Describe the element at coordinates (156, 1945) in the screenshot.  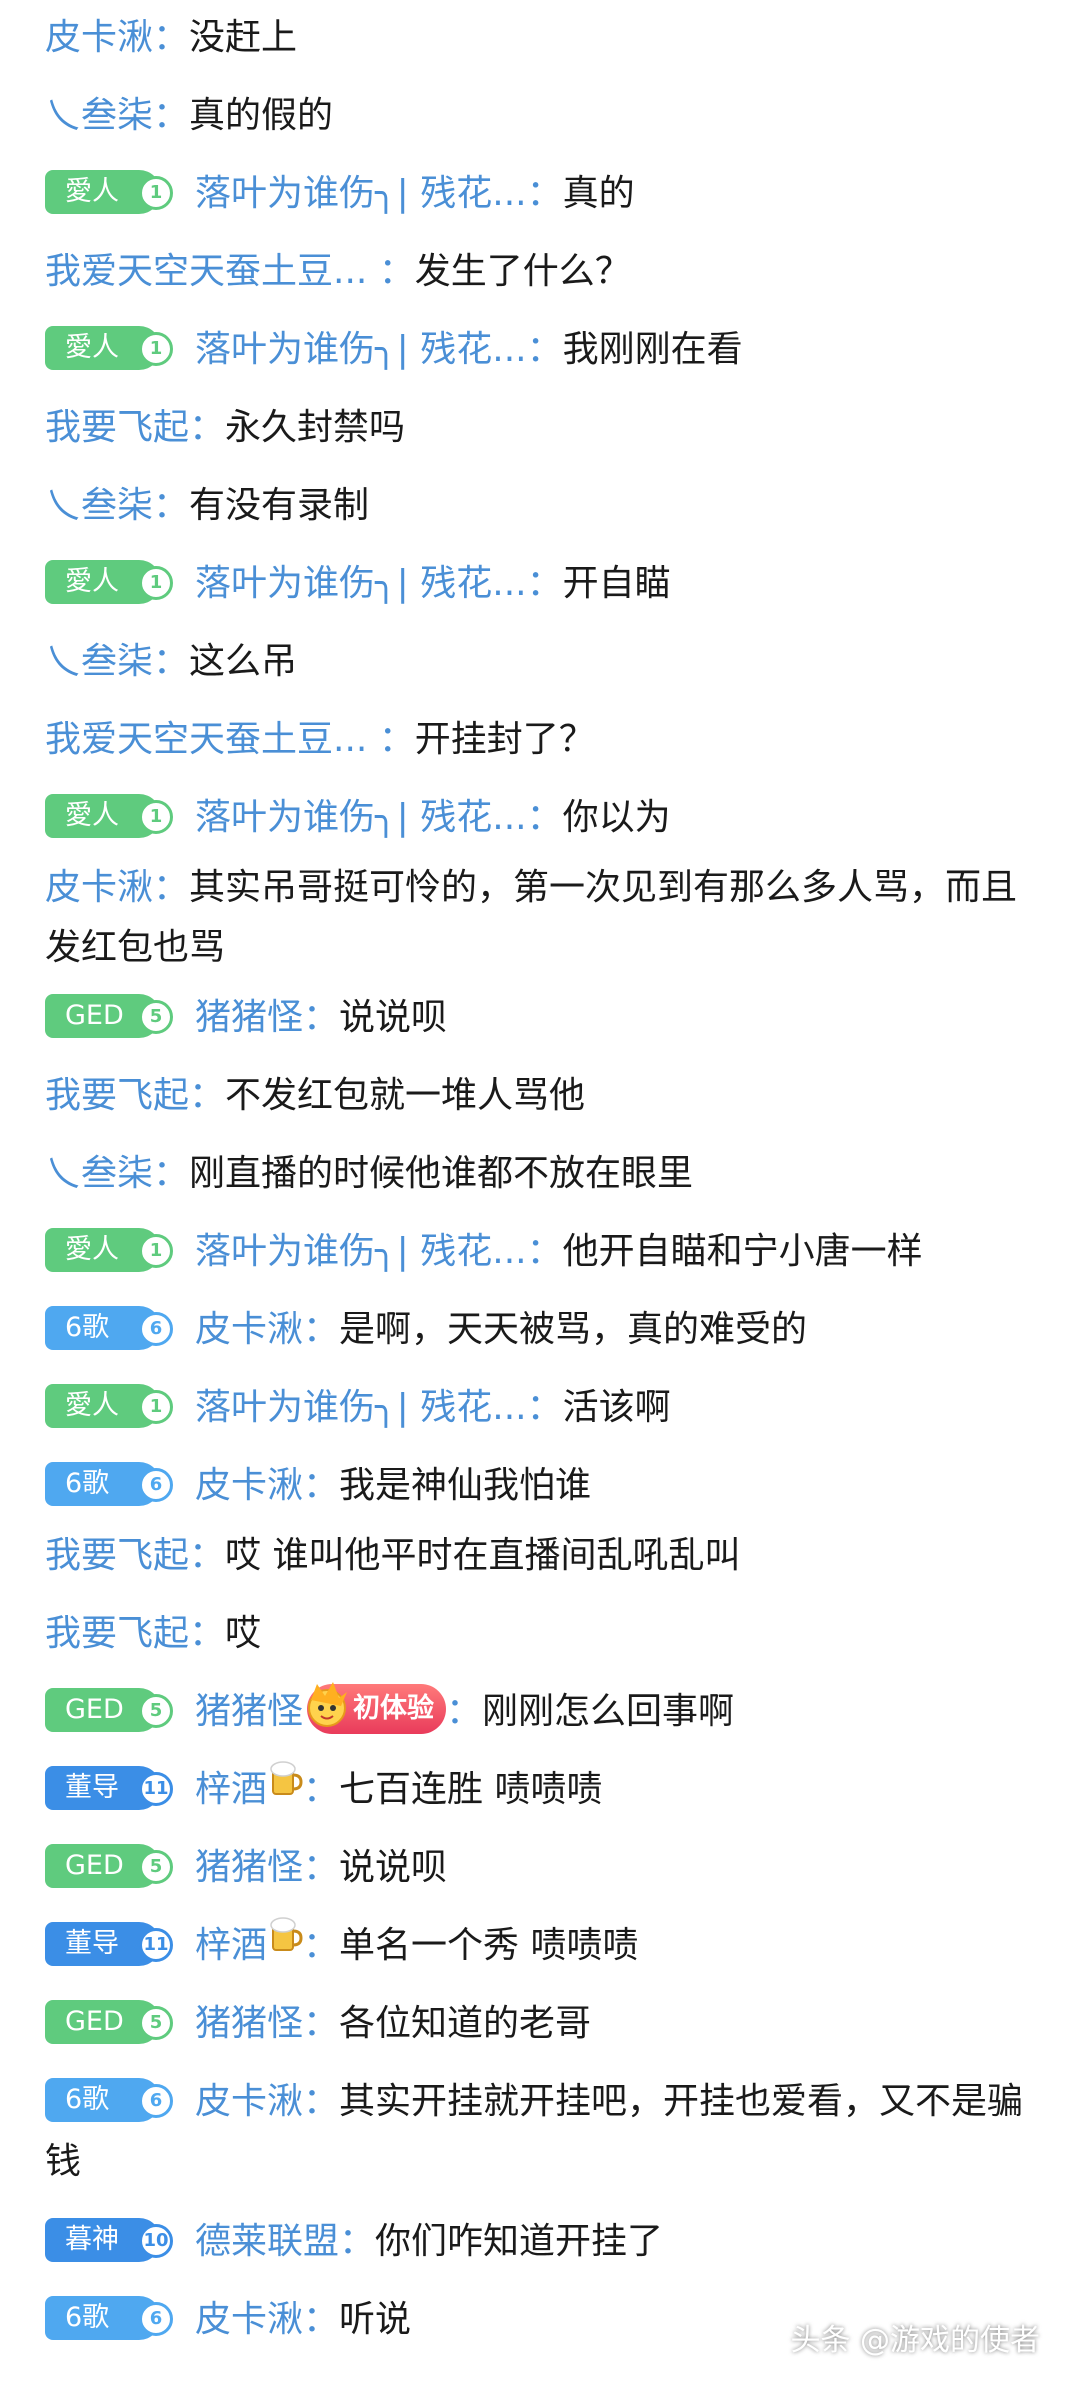
I see `fan-badge-level: 11` at that location.